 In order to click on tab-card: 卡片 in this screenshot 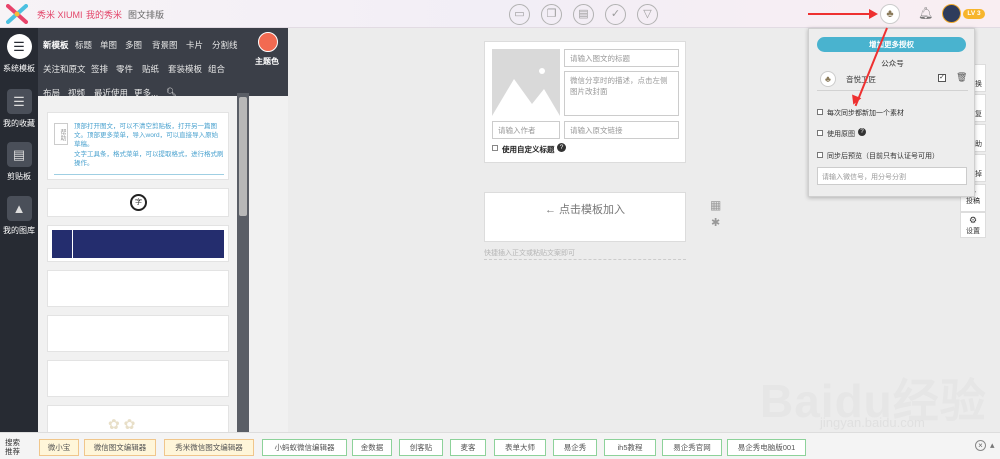, I will do `click(194, 45)`.